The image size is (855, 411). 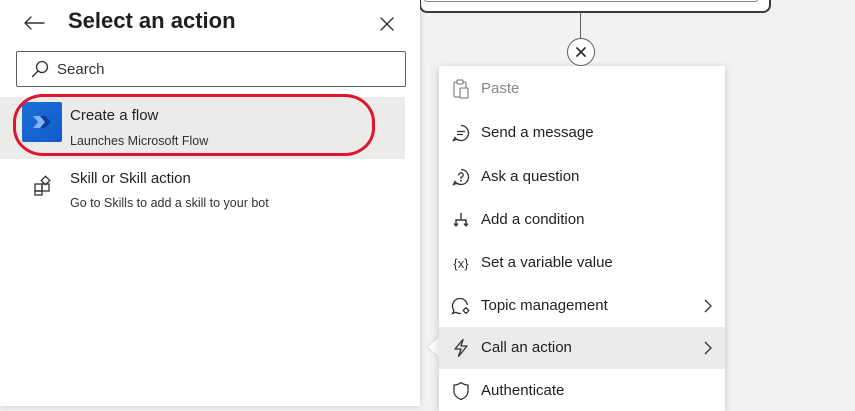 What do you see at coordinates (547, 262) in the screenshot?
I see `menu-item-label: Set a variable value` at bounding box center [547, 262].